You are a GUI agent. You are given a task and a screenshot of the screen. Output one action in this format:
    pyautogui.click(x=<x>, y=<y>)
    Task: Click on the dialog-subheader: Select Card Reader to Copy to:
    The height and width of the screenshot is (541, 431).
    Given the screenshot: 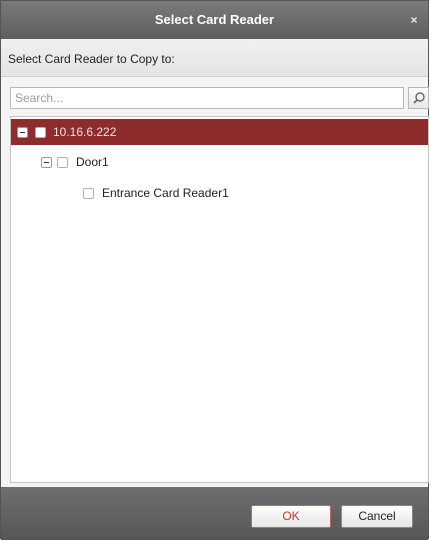 What is the action you would take?
    pyautogui.click(x=214, y=58)
    